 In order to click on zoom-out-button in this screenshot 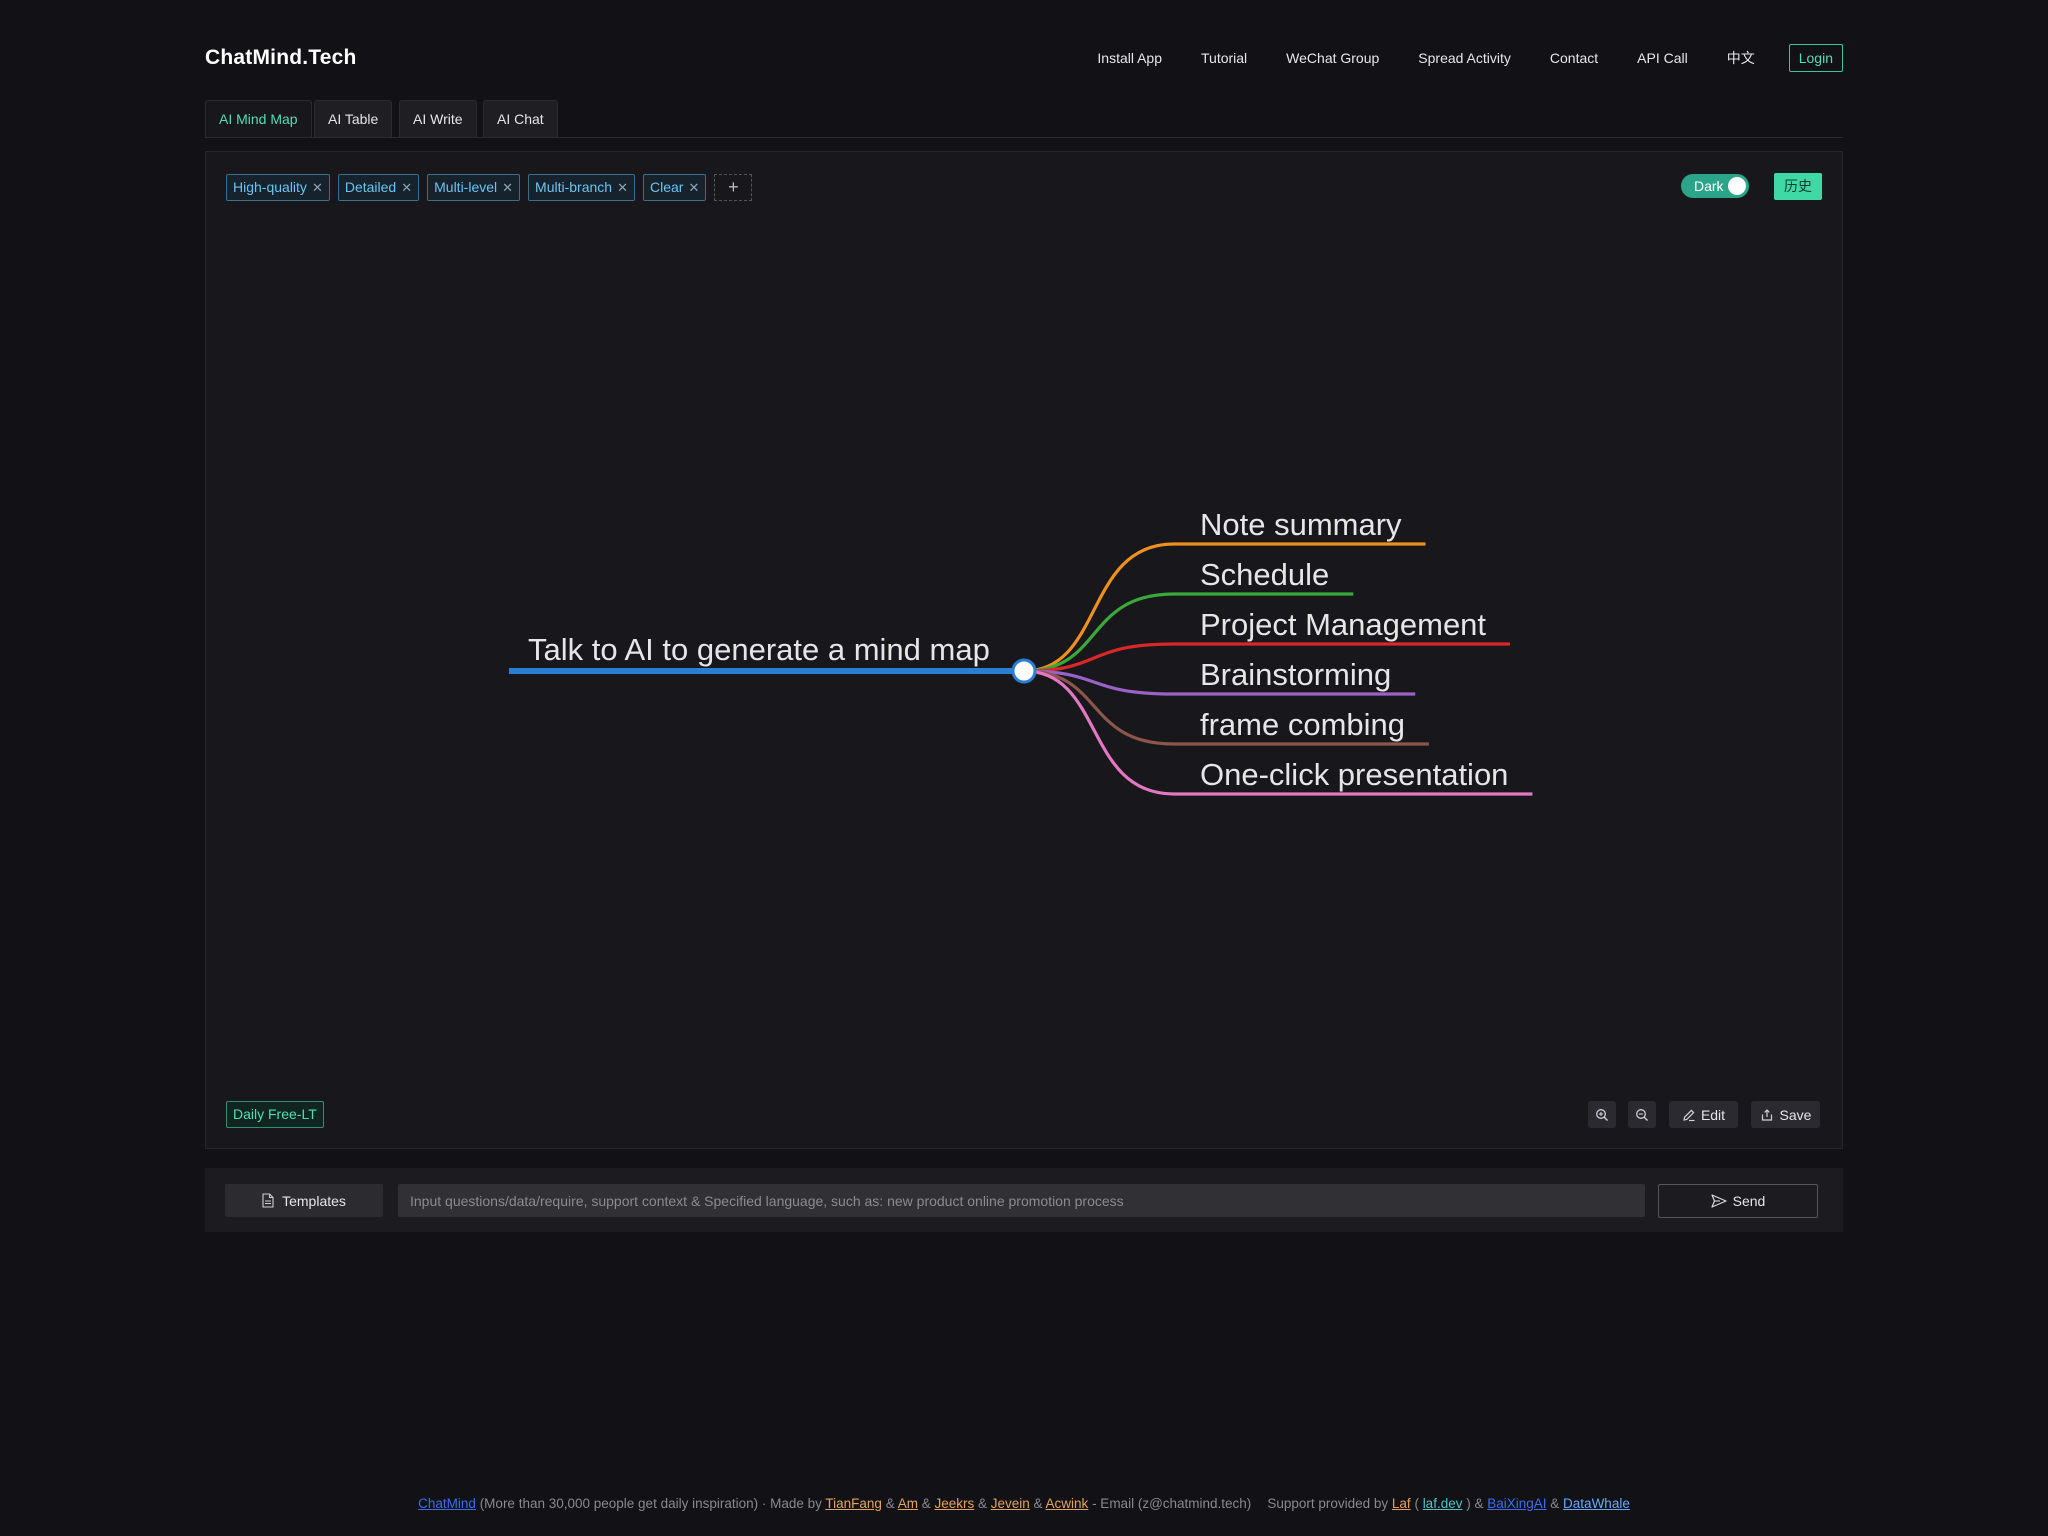, I will do `click(1642, 1114)`.